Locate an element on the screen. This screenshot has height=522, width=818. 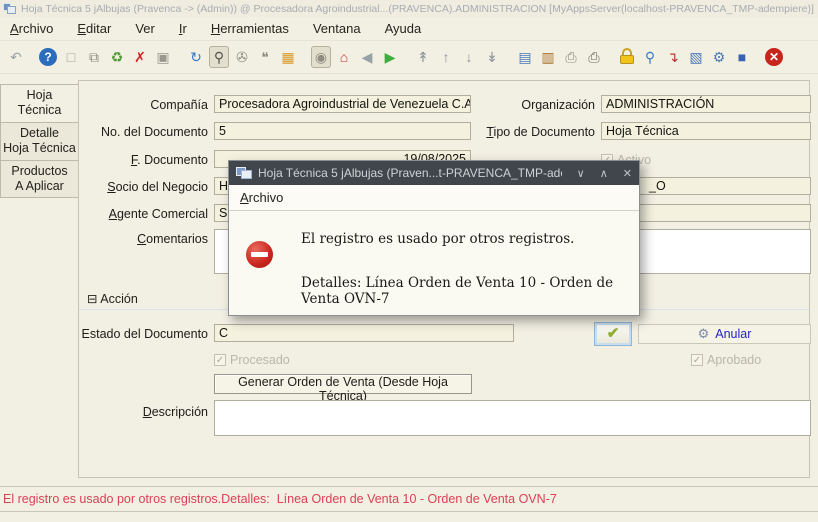
find-icon: ⚲ is located at coordinates (219, 57).